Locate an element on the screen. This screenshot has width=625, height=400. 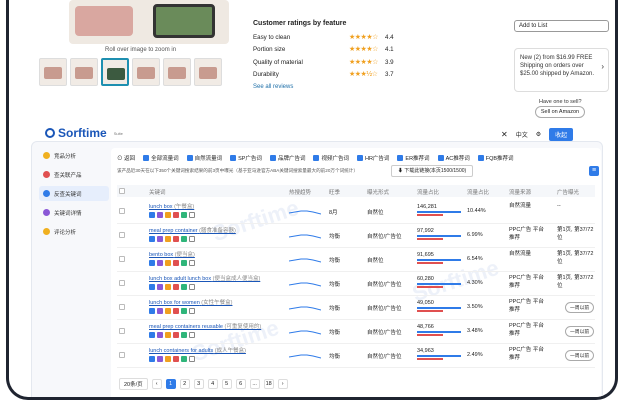
select-all-checkbox is located at coordinates (122, 191).